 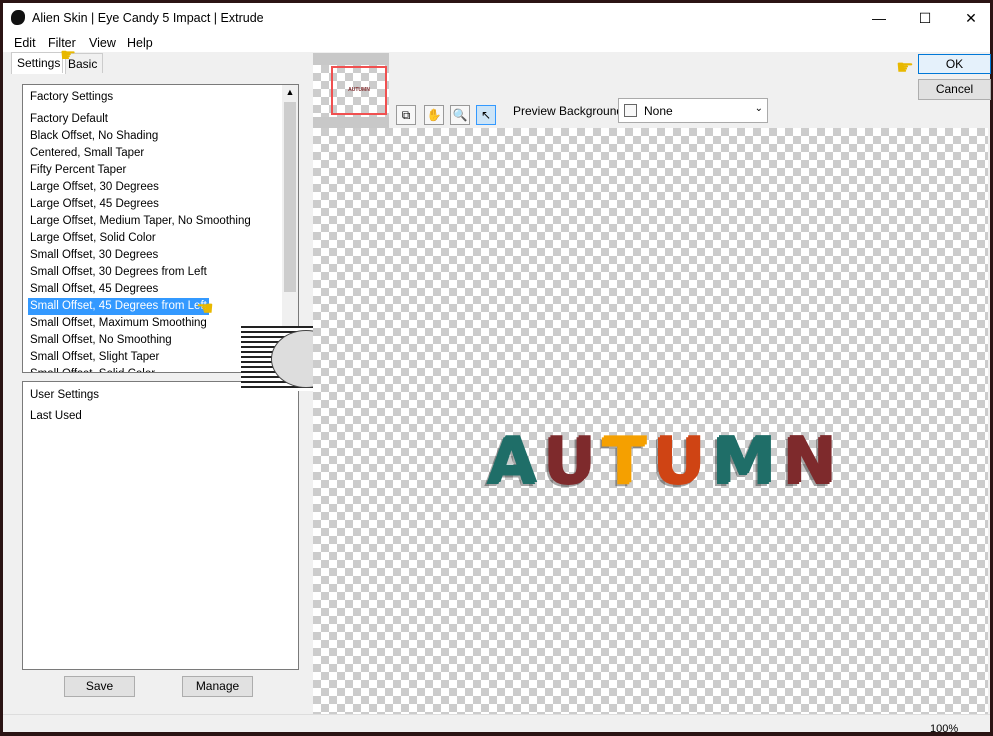 What do you see at coordinates (486, 115) in the screenshot?
I see `pointer-tool-icon: ↖` at bounding box center [486, 115].